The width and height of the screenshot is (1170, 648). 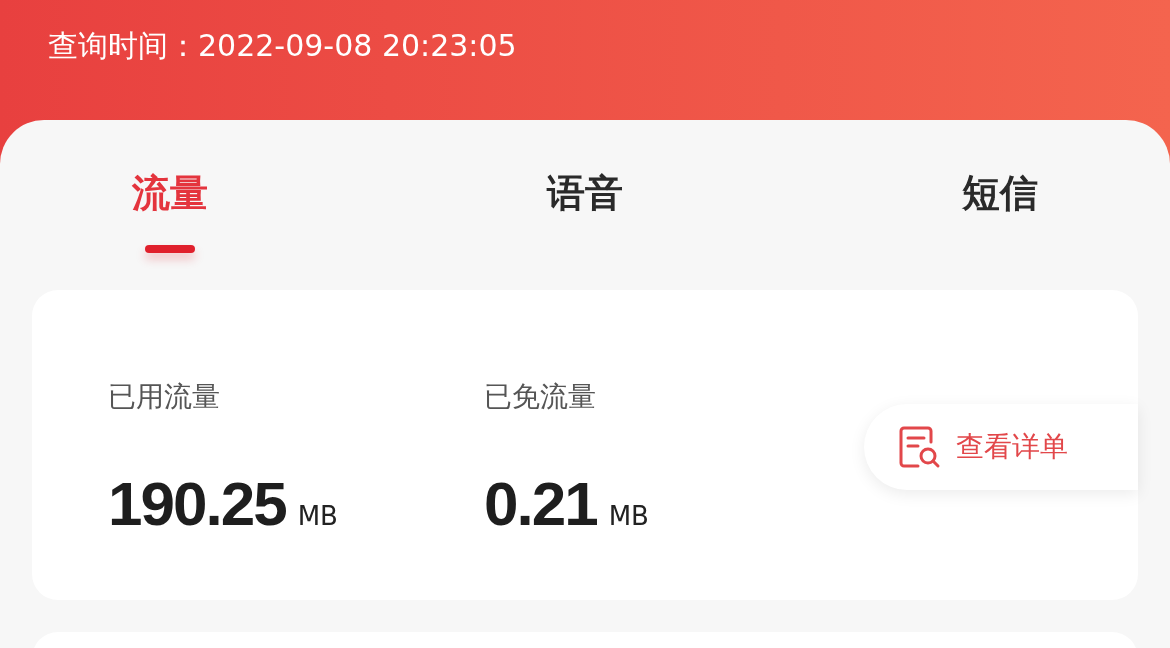 I want to click on tab-indicator, so click(x=170, y=249).